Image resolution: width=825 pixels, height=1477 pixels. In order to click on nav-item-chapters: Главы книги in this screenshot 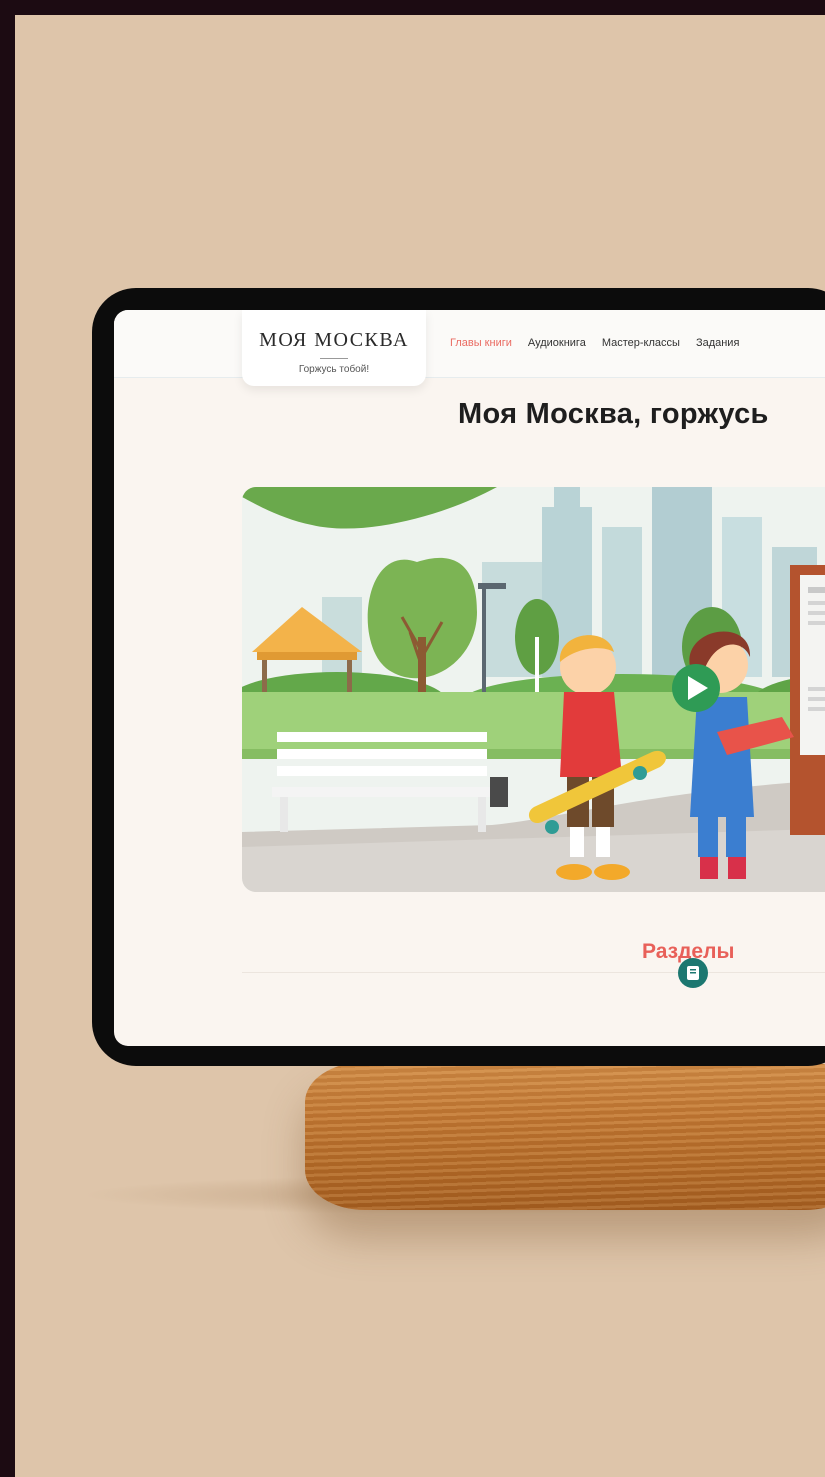, I will do `click(481, 343)`.